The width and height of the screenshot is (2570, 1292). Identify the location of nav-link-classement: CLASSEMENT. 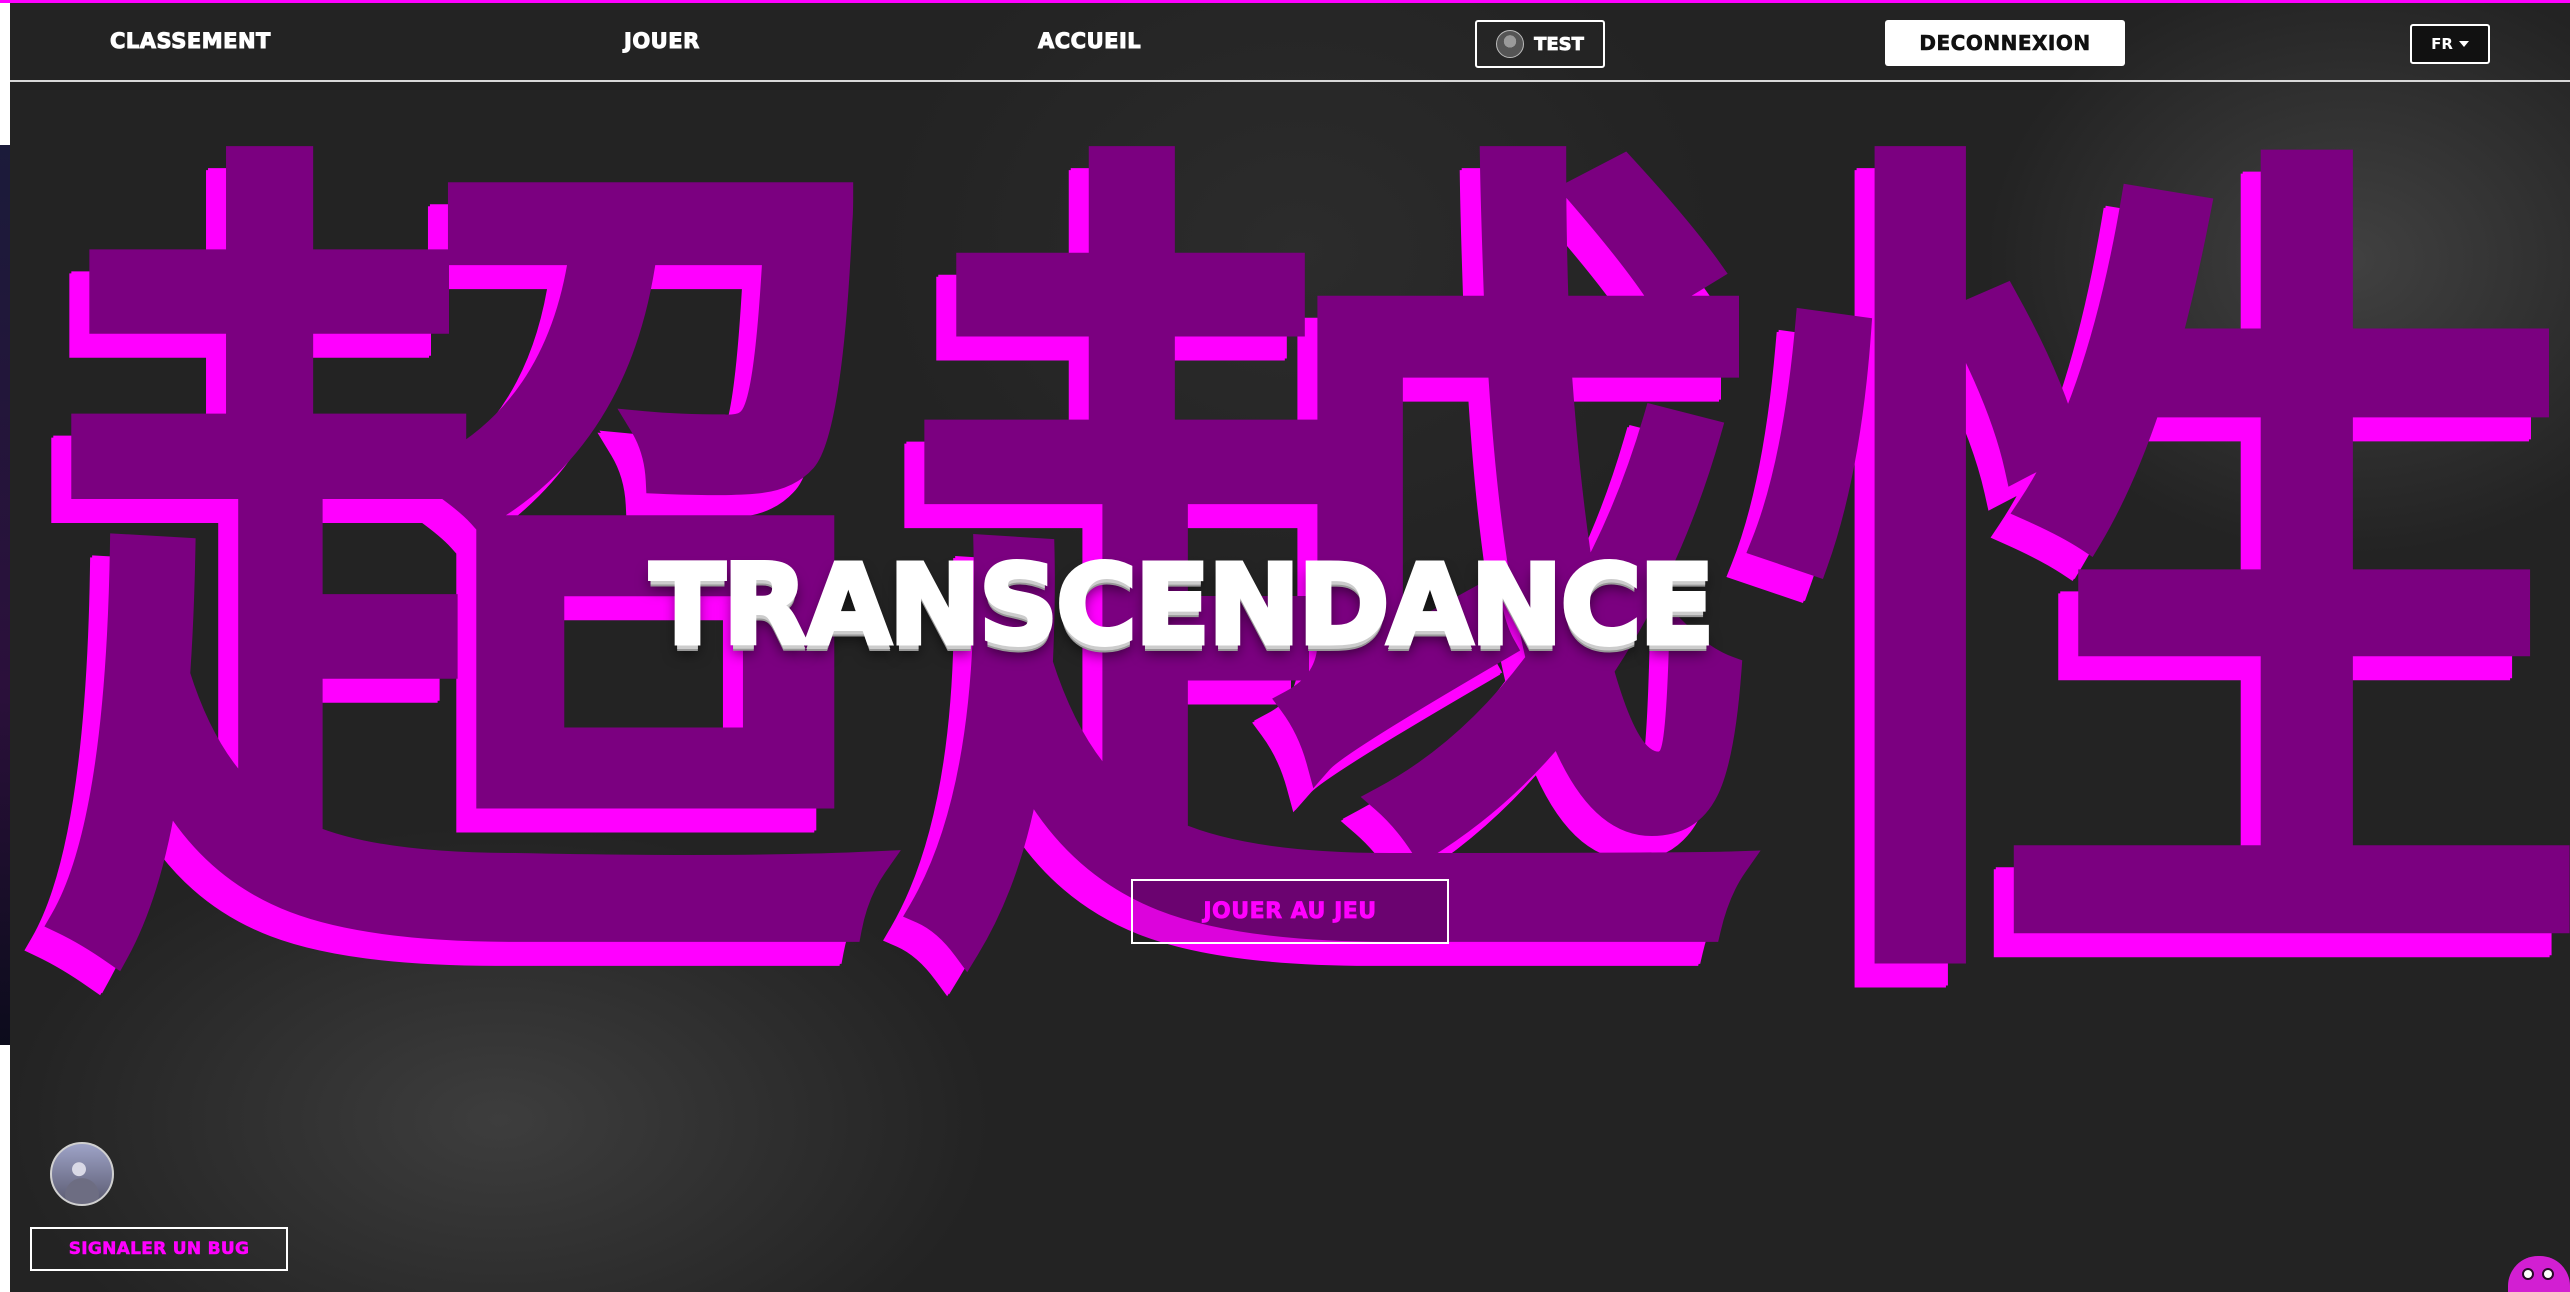
(190, 41).